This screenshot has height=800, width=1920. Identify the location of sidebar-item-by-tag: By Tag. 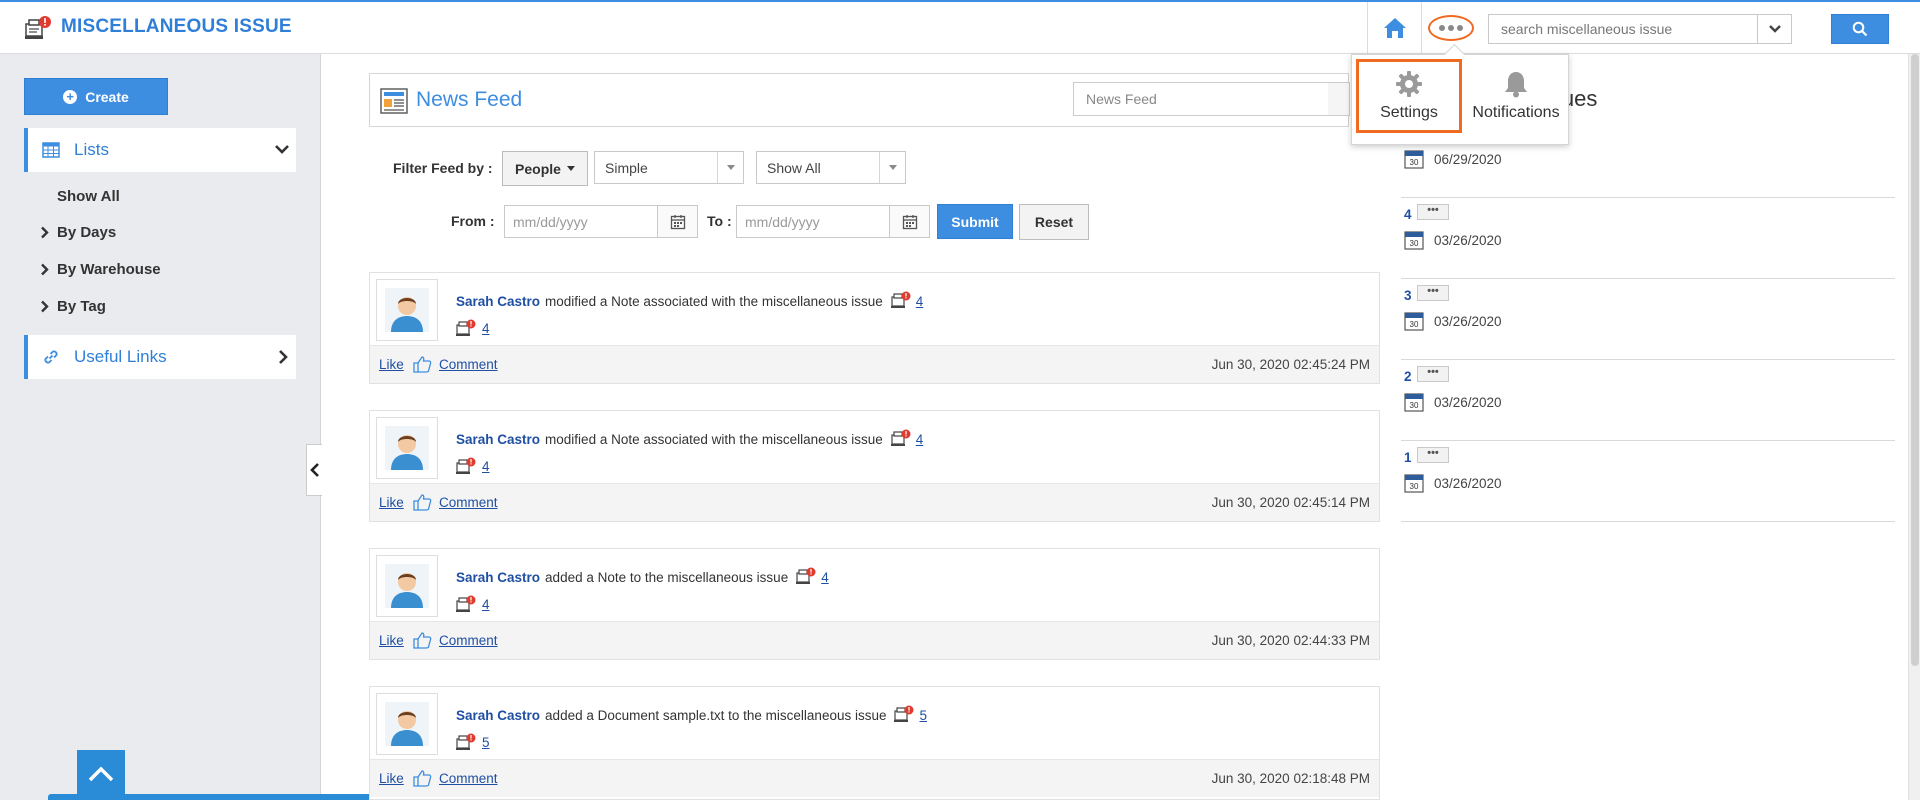
(73, 306).